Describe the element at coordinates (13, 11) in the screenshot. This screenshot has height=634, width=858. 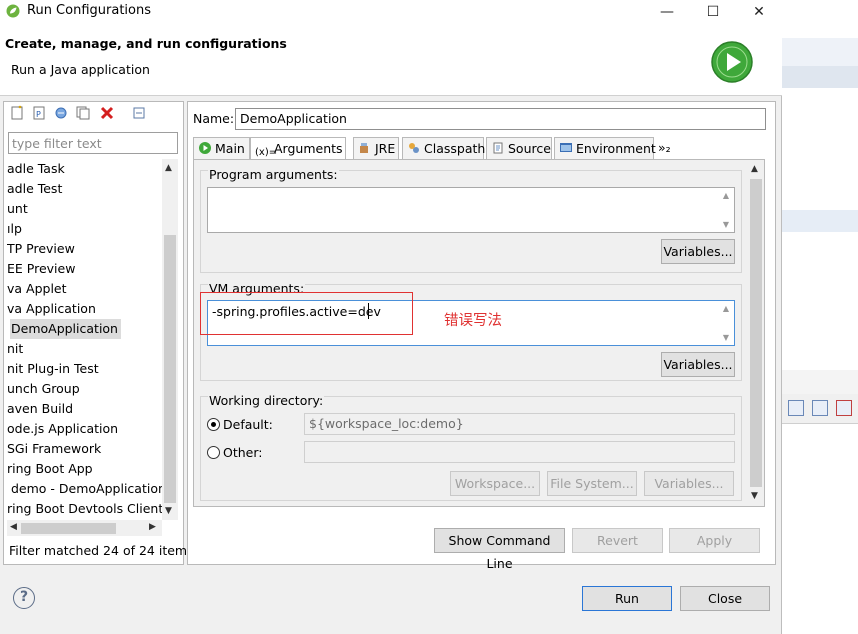
I see `spring-leaf-icon` at that location.